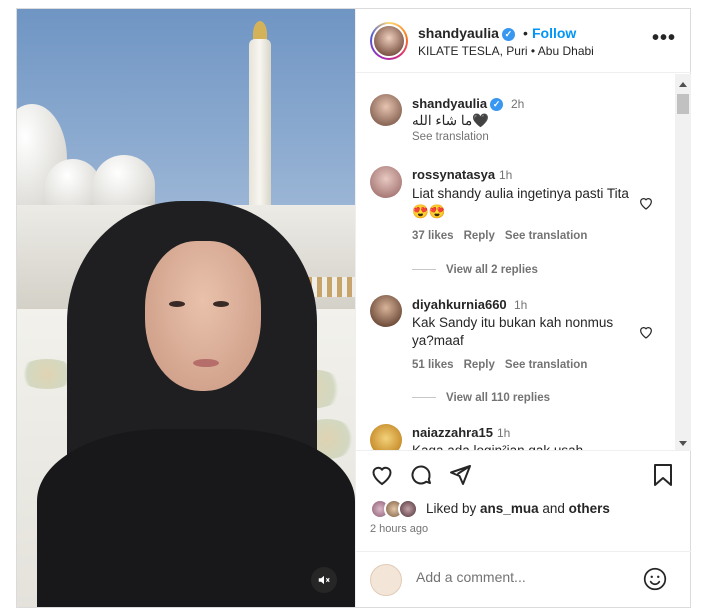 The image size is (712, 616). I want to click on view-replies-button: View all 110 replies, so click(481, 398).